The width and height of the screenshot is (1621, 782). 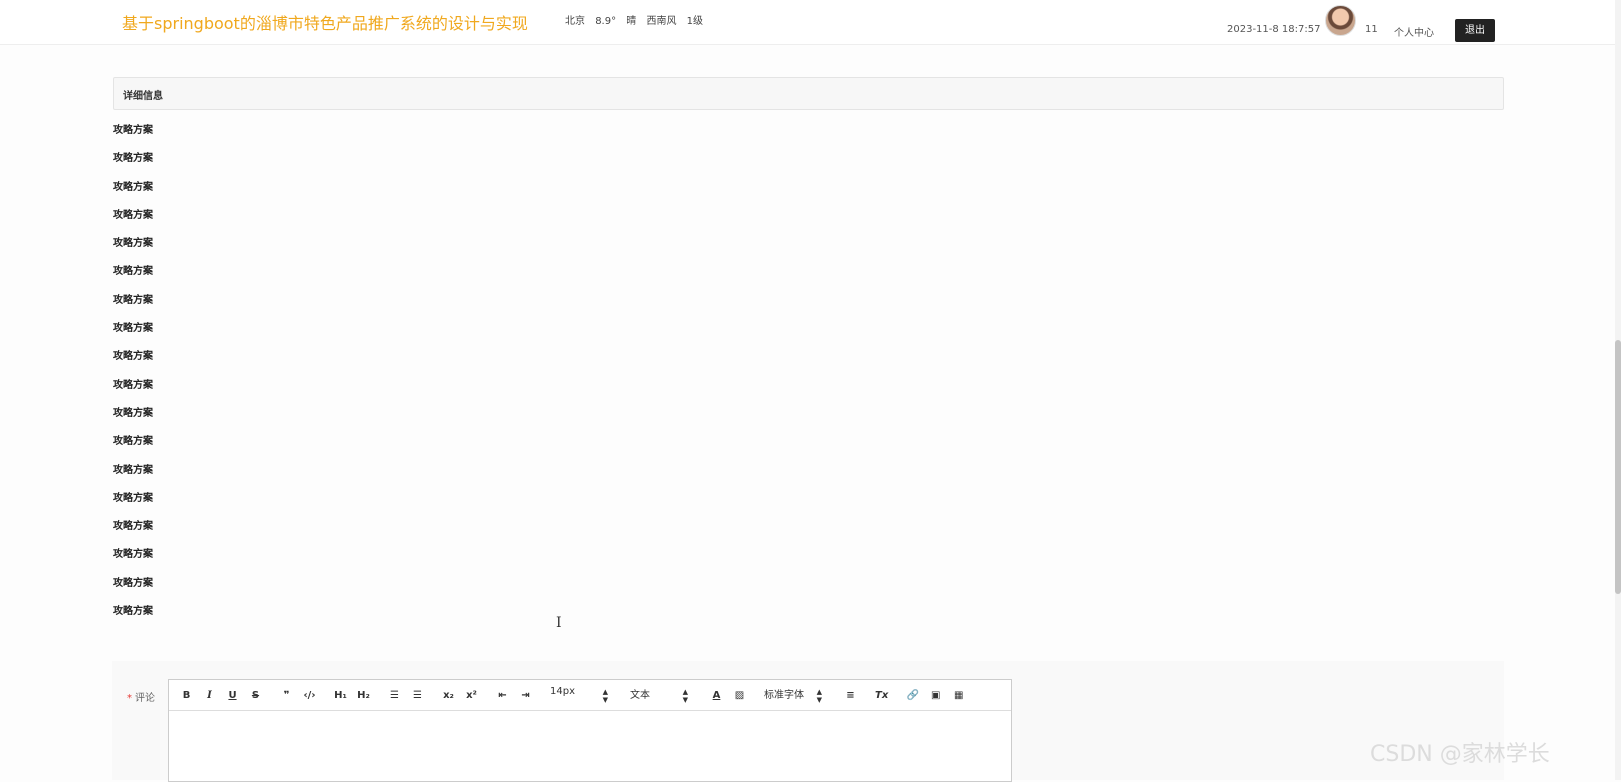 I want to click on site-title: 基于springboot的淄博市特色产品推广系统的设计与实现, so click(x=325, y=22).